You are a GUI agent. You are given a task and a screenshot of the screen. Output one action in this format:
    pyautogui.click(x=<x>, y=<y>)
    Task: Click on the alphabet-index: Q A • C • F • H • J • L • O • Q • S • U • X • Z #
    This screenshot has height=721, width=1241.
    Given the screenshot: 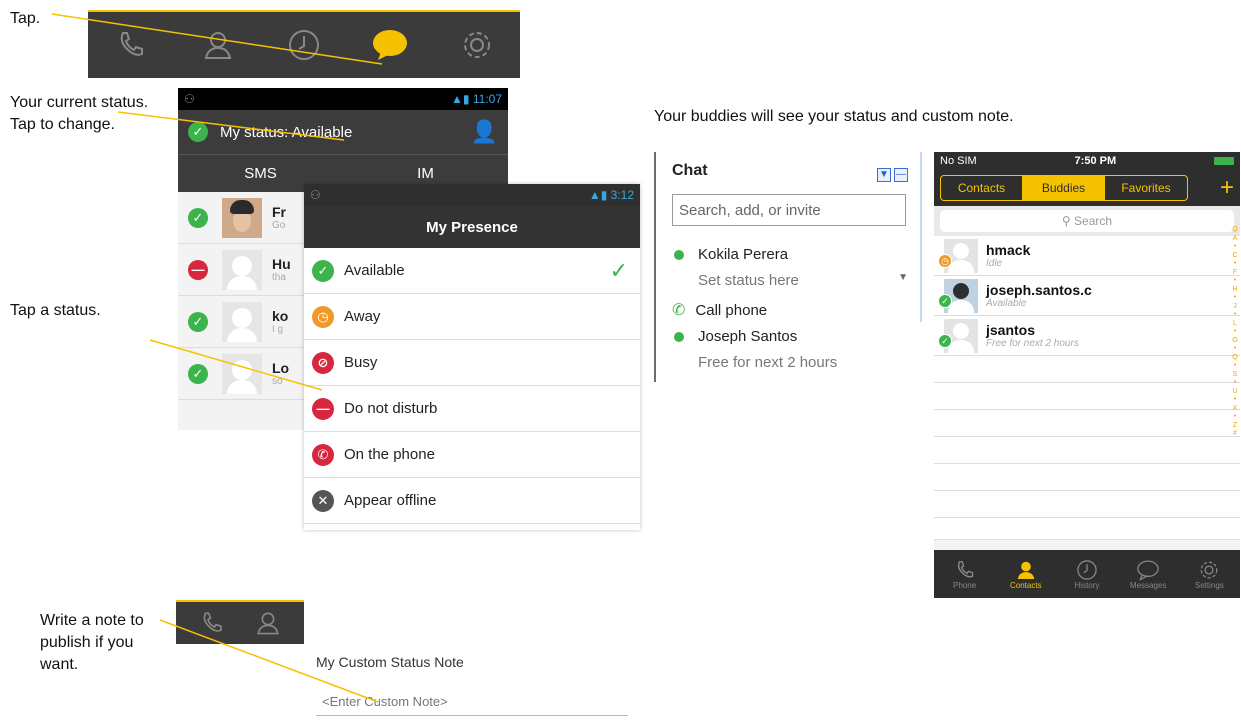 What is the action you would take?
    pyautogui.click(x=1235, y=332)
    